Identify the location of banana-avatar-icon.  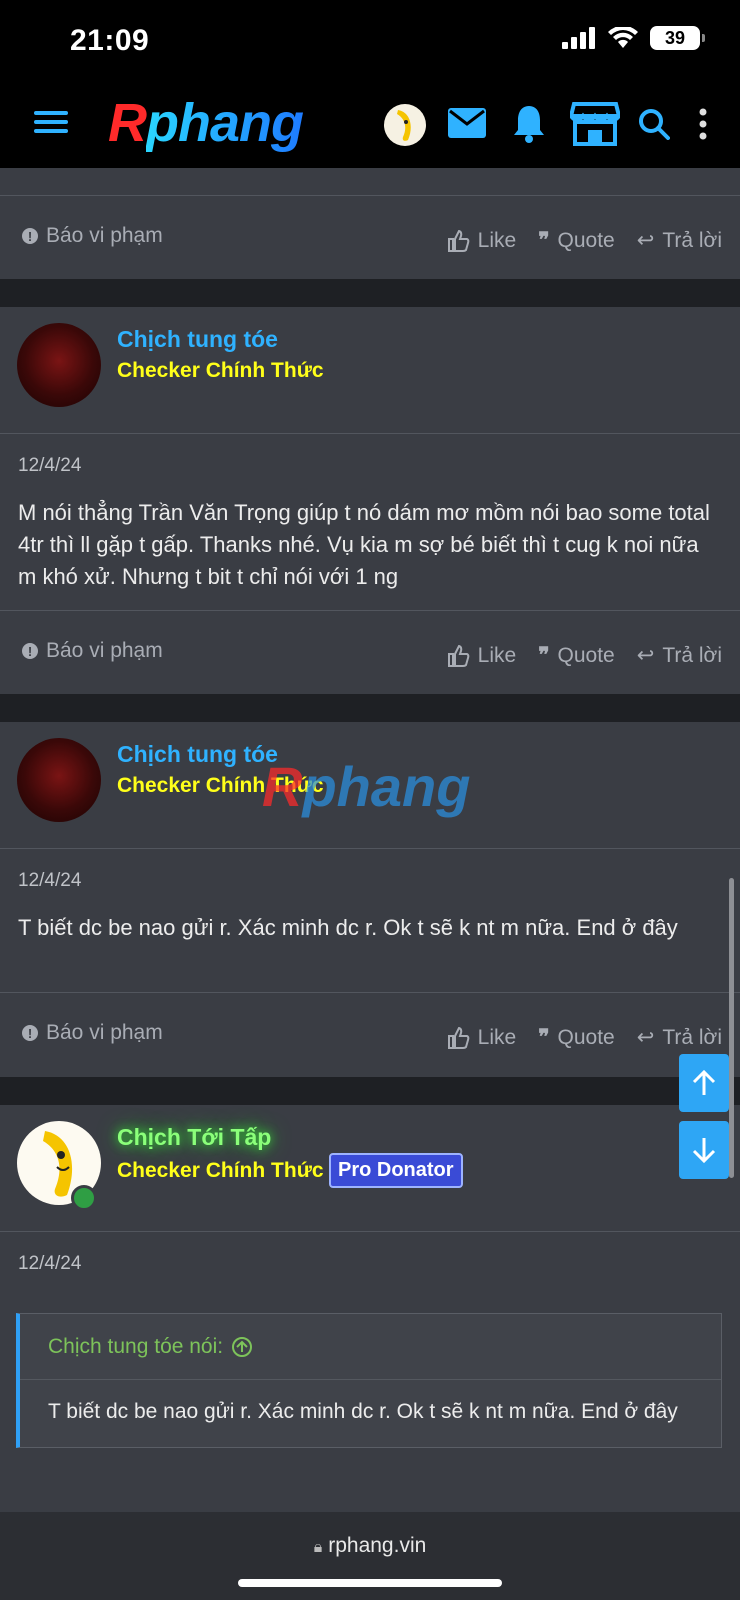
(404, 125).